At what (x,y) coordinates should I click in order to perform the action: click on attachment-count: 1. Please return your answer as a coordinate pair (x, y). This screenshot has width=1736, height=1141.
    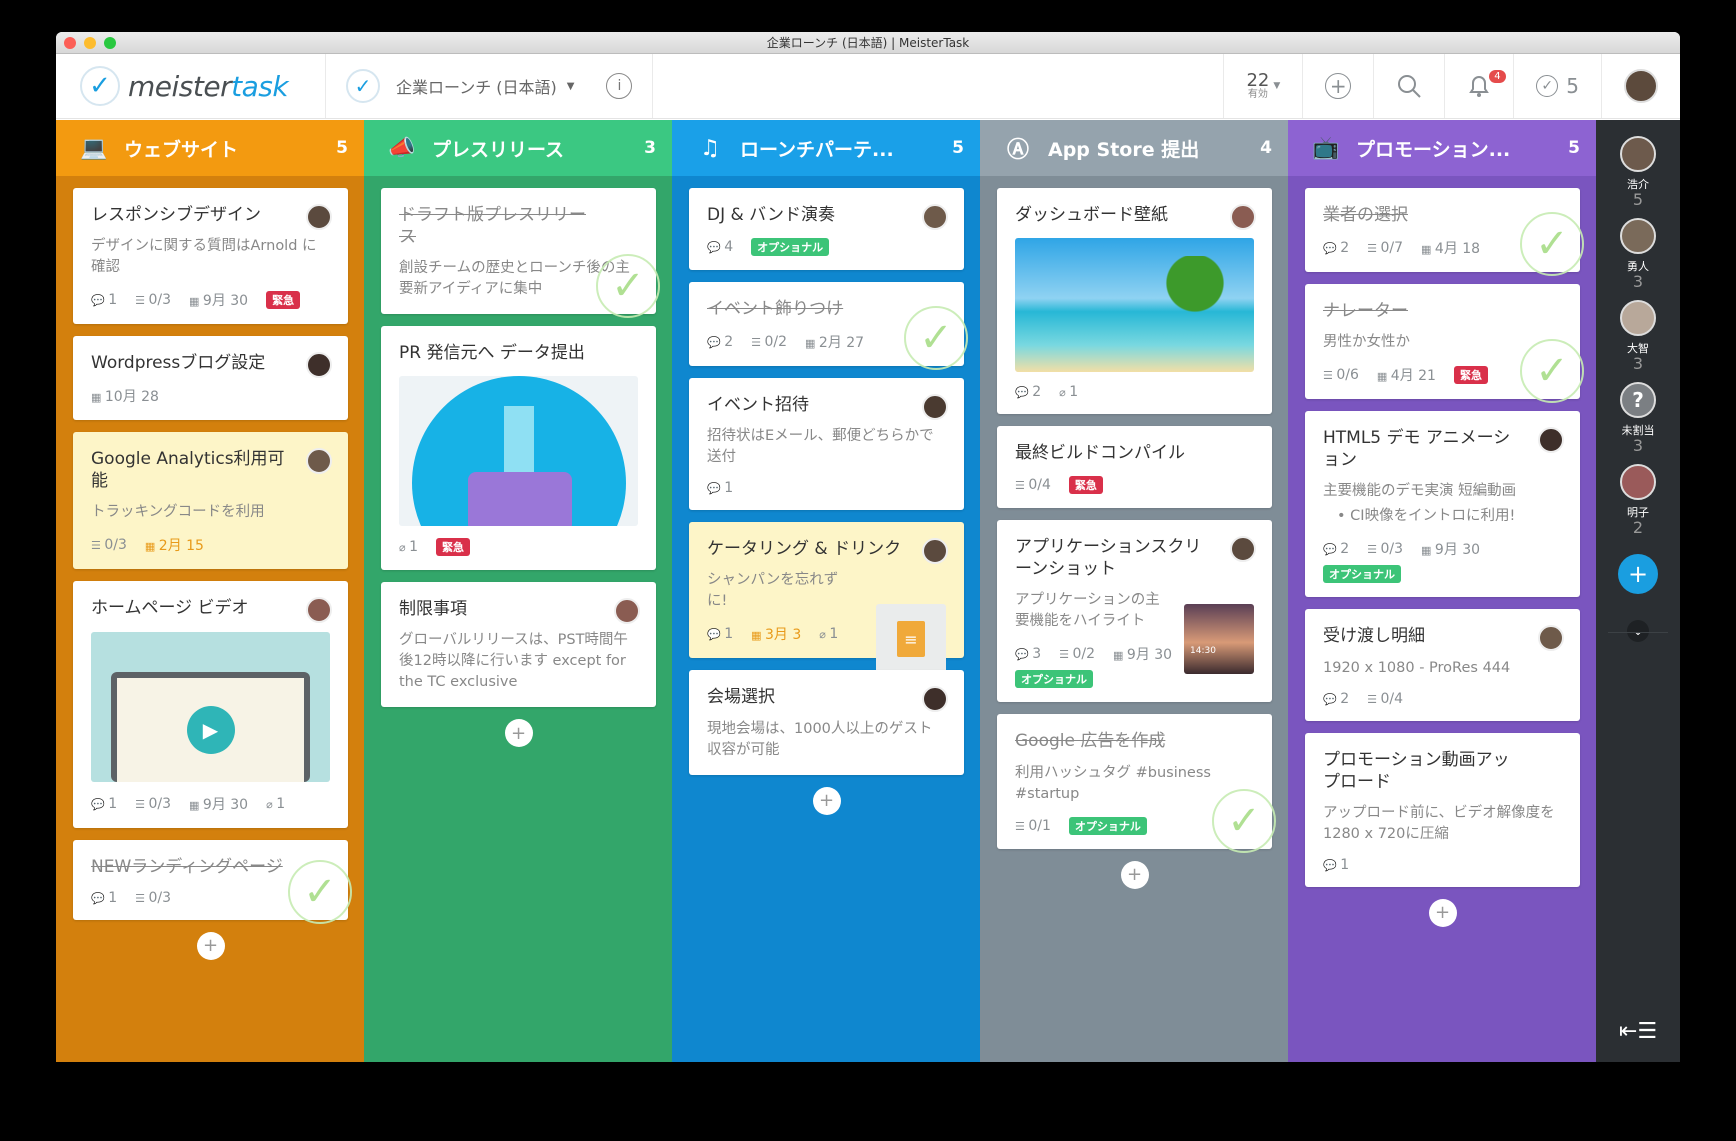
    Looking at the image, I should click on (1074, 392).